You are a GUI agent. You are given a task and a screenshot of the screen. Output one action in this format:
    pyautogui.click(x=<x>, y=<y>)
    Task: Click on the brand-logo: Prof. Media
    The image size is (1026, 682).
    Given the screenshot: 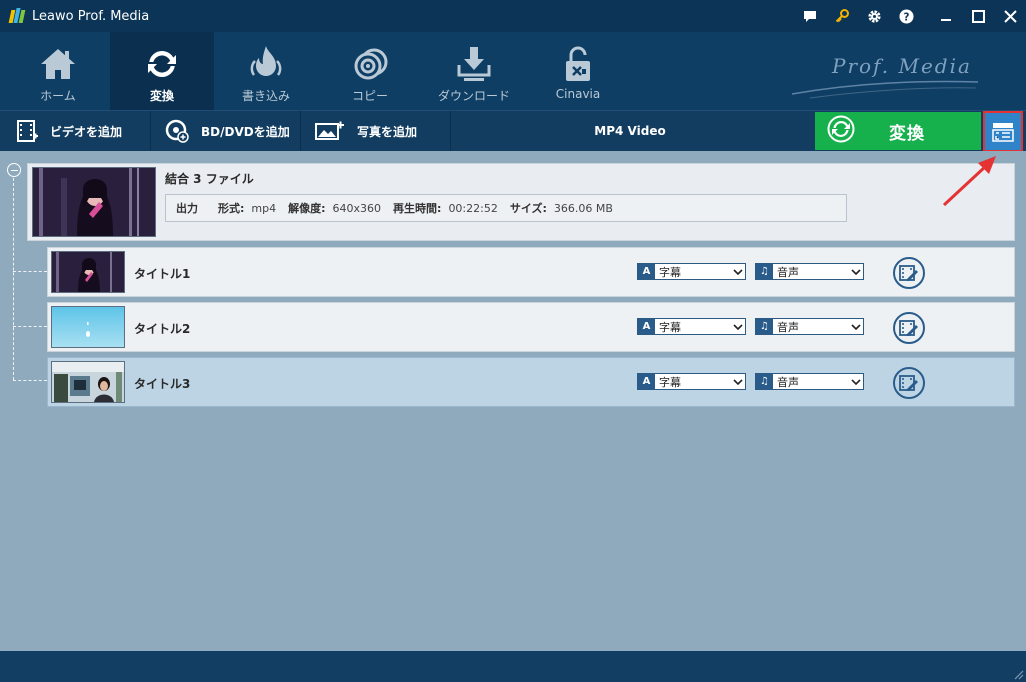 What is the action you would take?
    pyautogui.click(x=885, y=74)
    